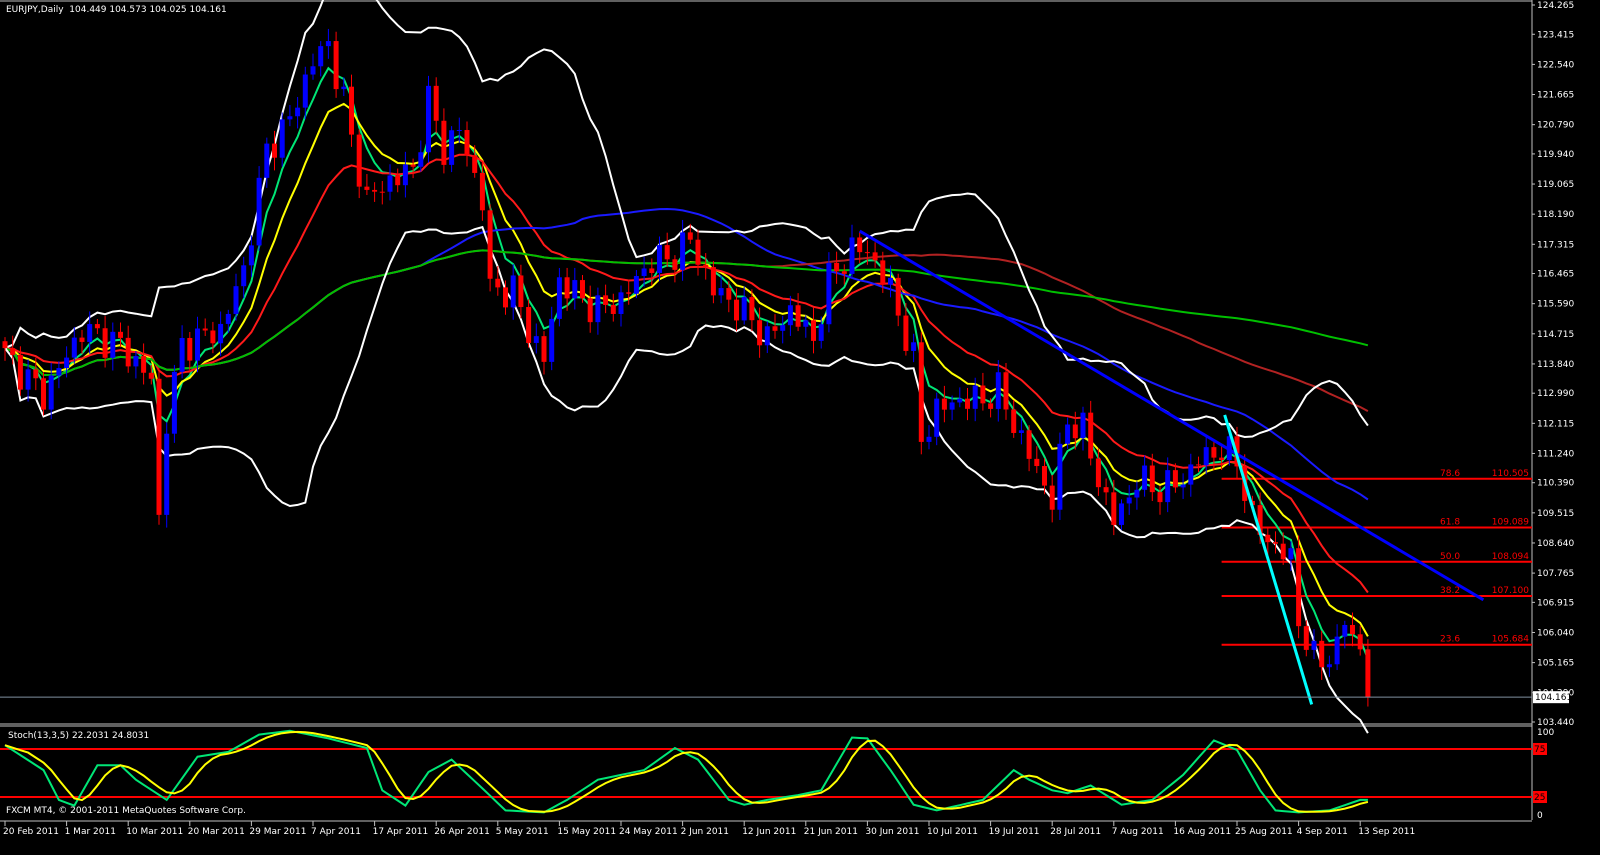 This screenshot has height=855, width=1600. Describe the element at coordinates (1450, 591) in the screenshot. I see `fib-ratio-label: 38.2` at that location.